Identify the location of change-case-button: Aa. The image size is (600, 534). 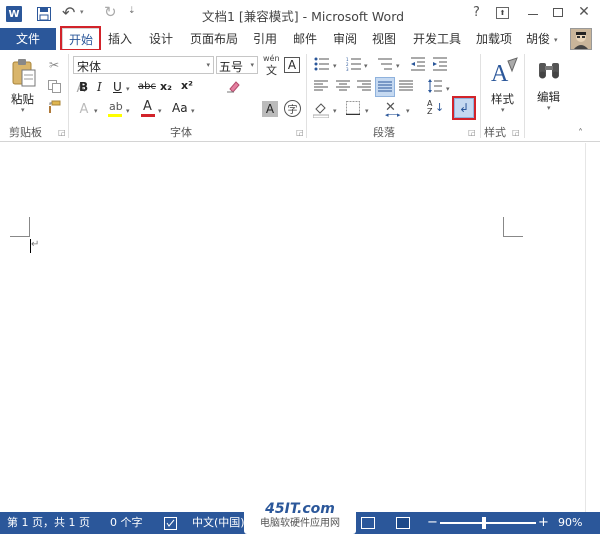
(180, 108).